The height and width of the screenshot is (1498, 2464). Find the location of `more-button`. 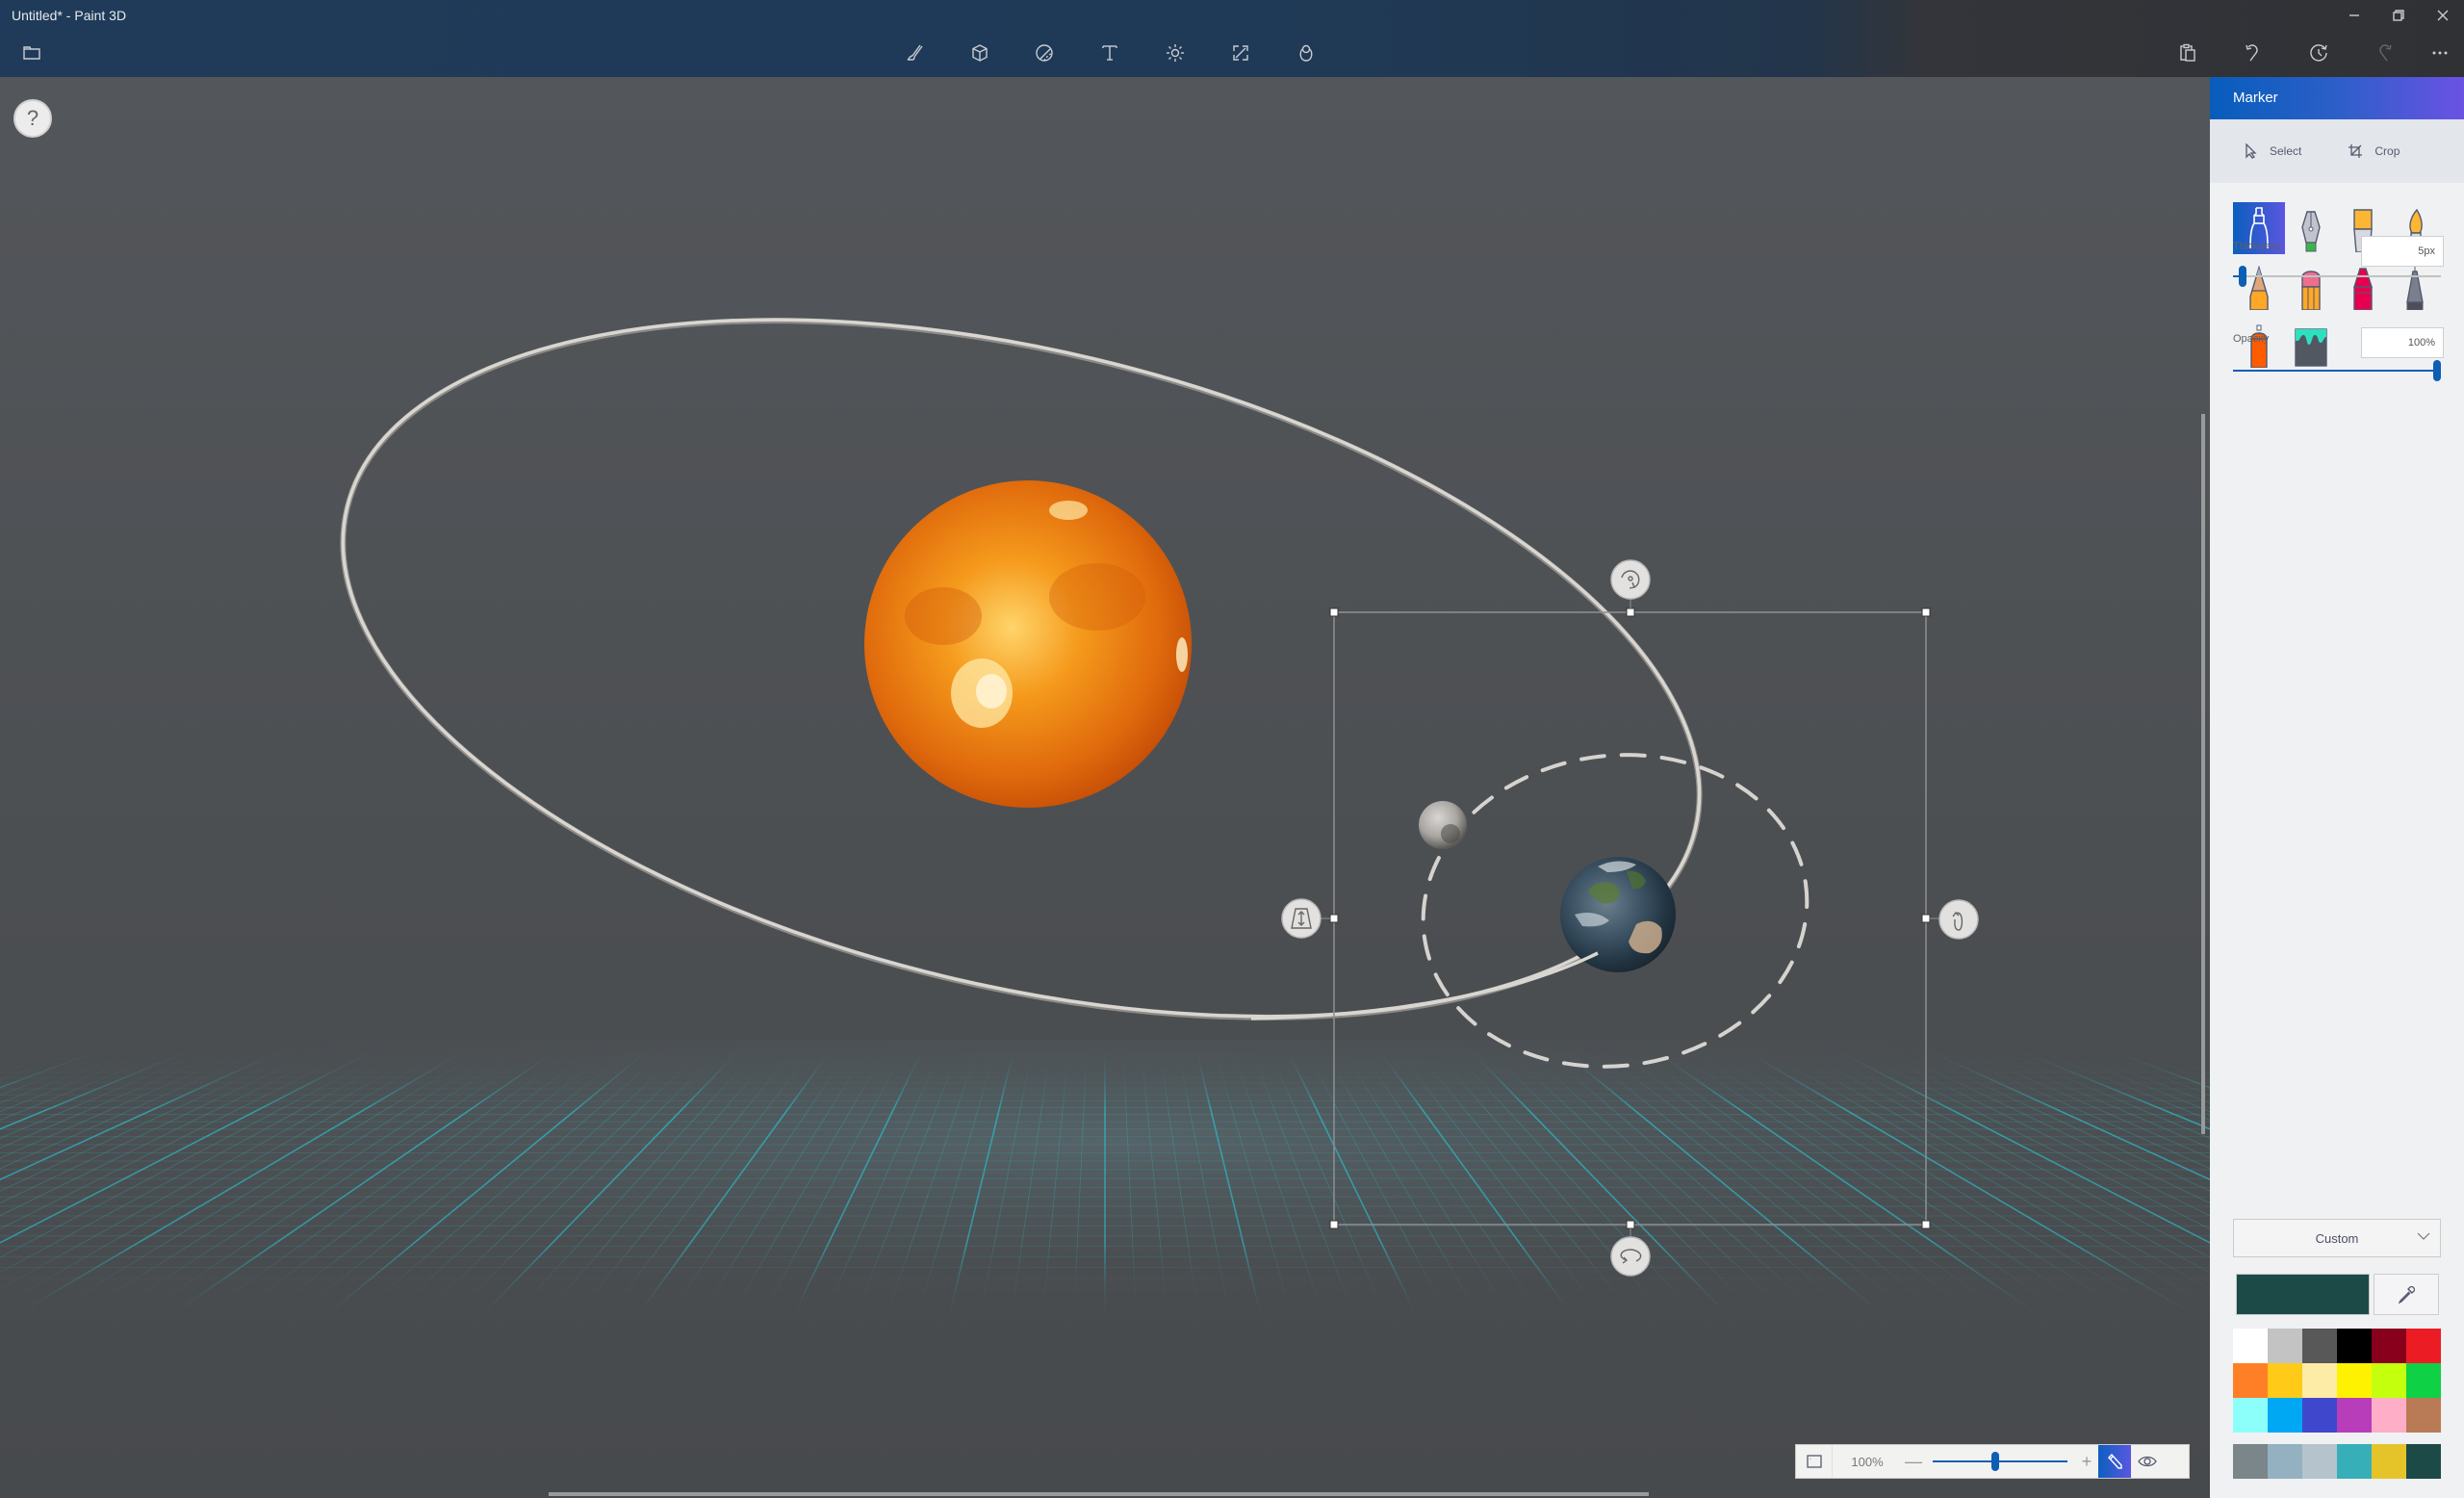

more-button is located at coordinates (2440, 53).